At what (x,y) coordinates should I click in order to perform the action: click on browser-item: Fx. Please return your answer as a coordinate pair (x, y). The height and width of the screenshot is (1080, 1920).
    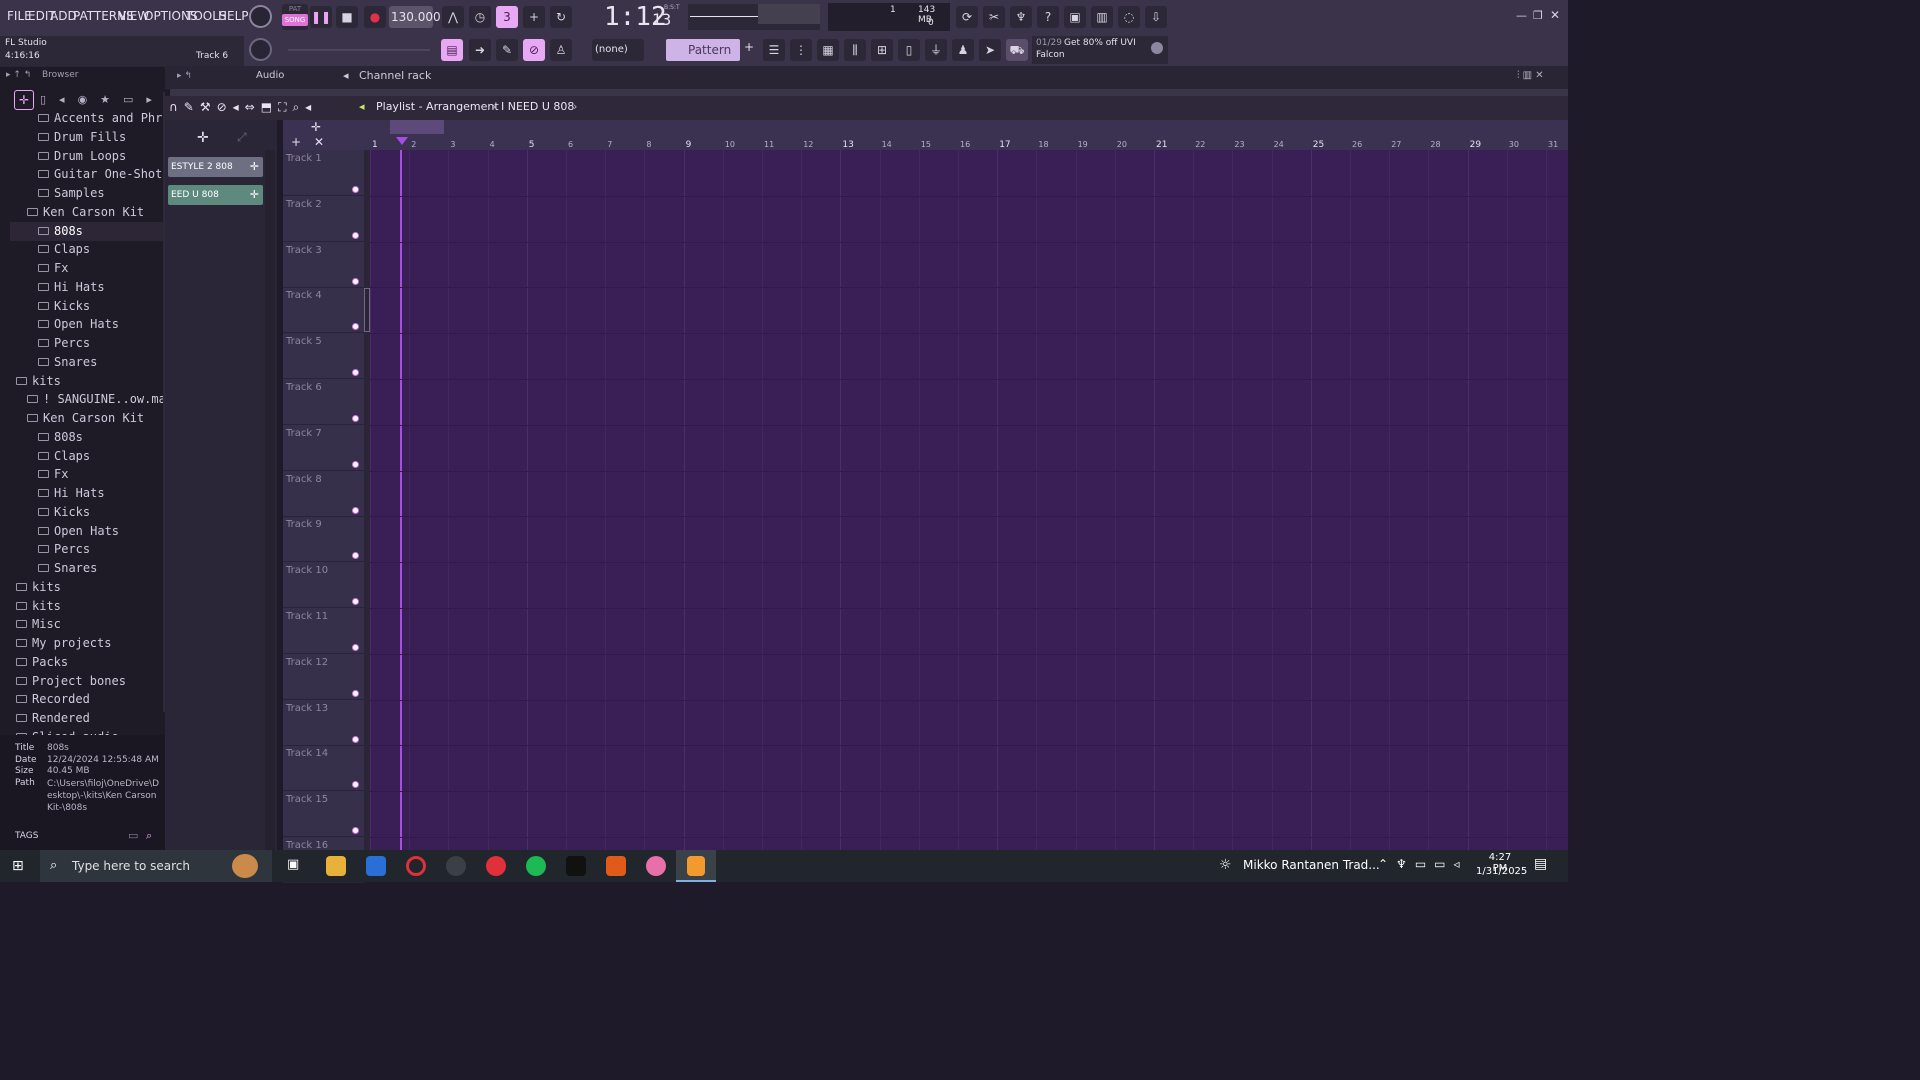
    Looking at the image, I should click on (53, 474).